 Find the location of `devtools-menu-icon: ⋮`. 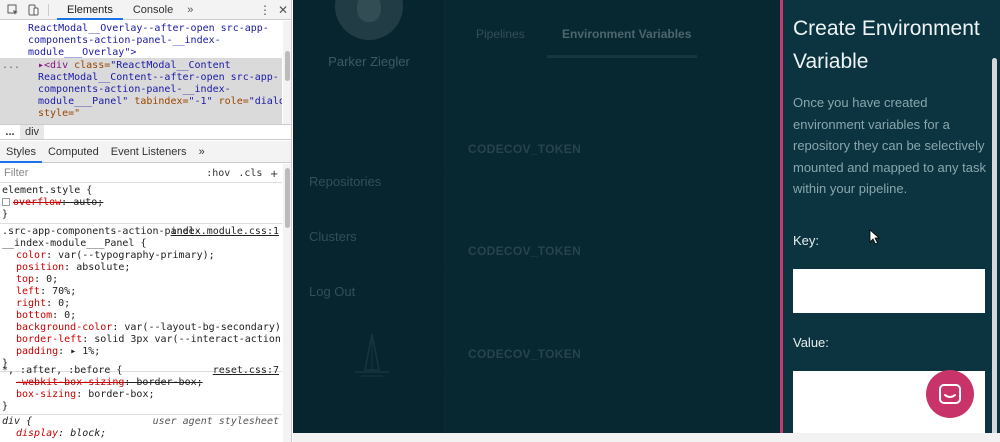

devtools-menu-icon: ⋮ is located at coordinates (265, 10).